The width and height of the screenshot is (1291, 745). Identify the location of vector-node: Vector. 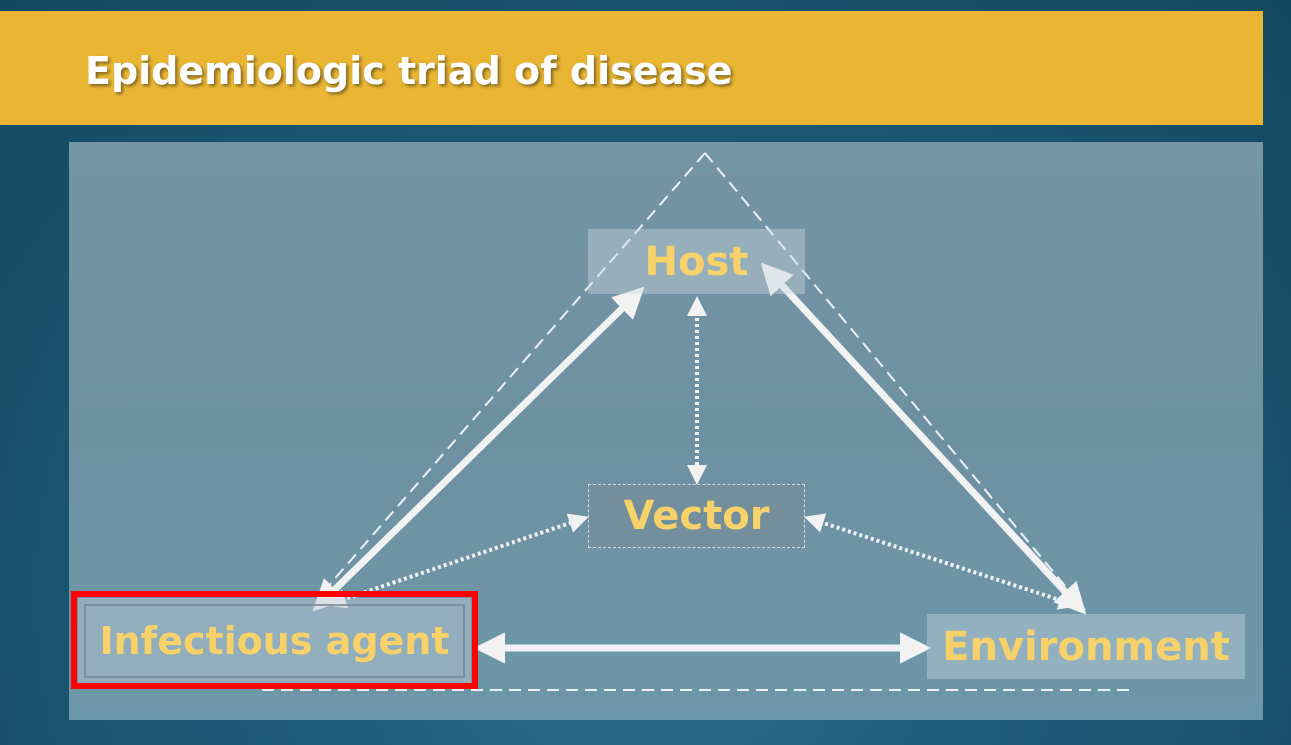
(696, 516).